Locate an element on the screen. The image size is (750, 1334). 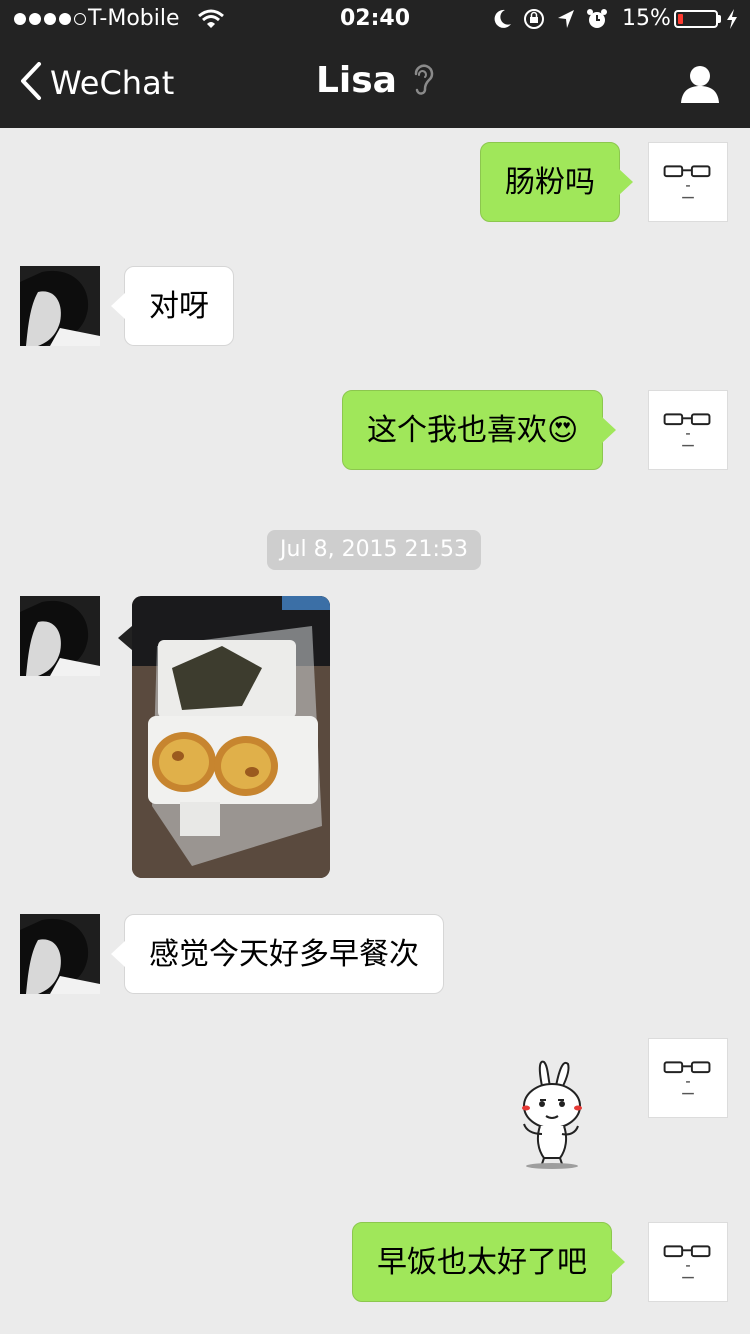
bunny-sticker-icon is located at coordinates (552, 1114).